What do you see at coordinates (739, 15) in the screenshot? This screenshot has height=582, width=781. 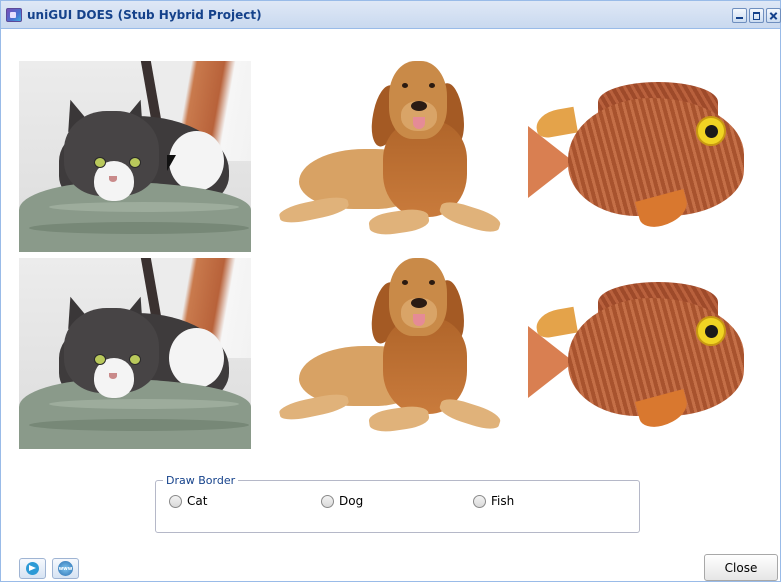 I see `minimize-button` at bounding box center [739, 15].